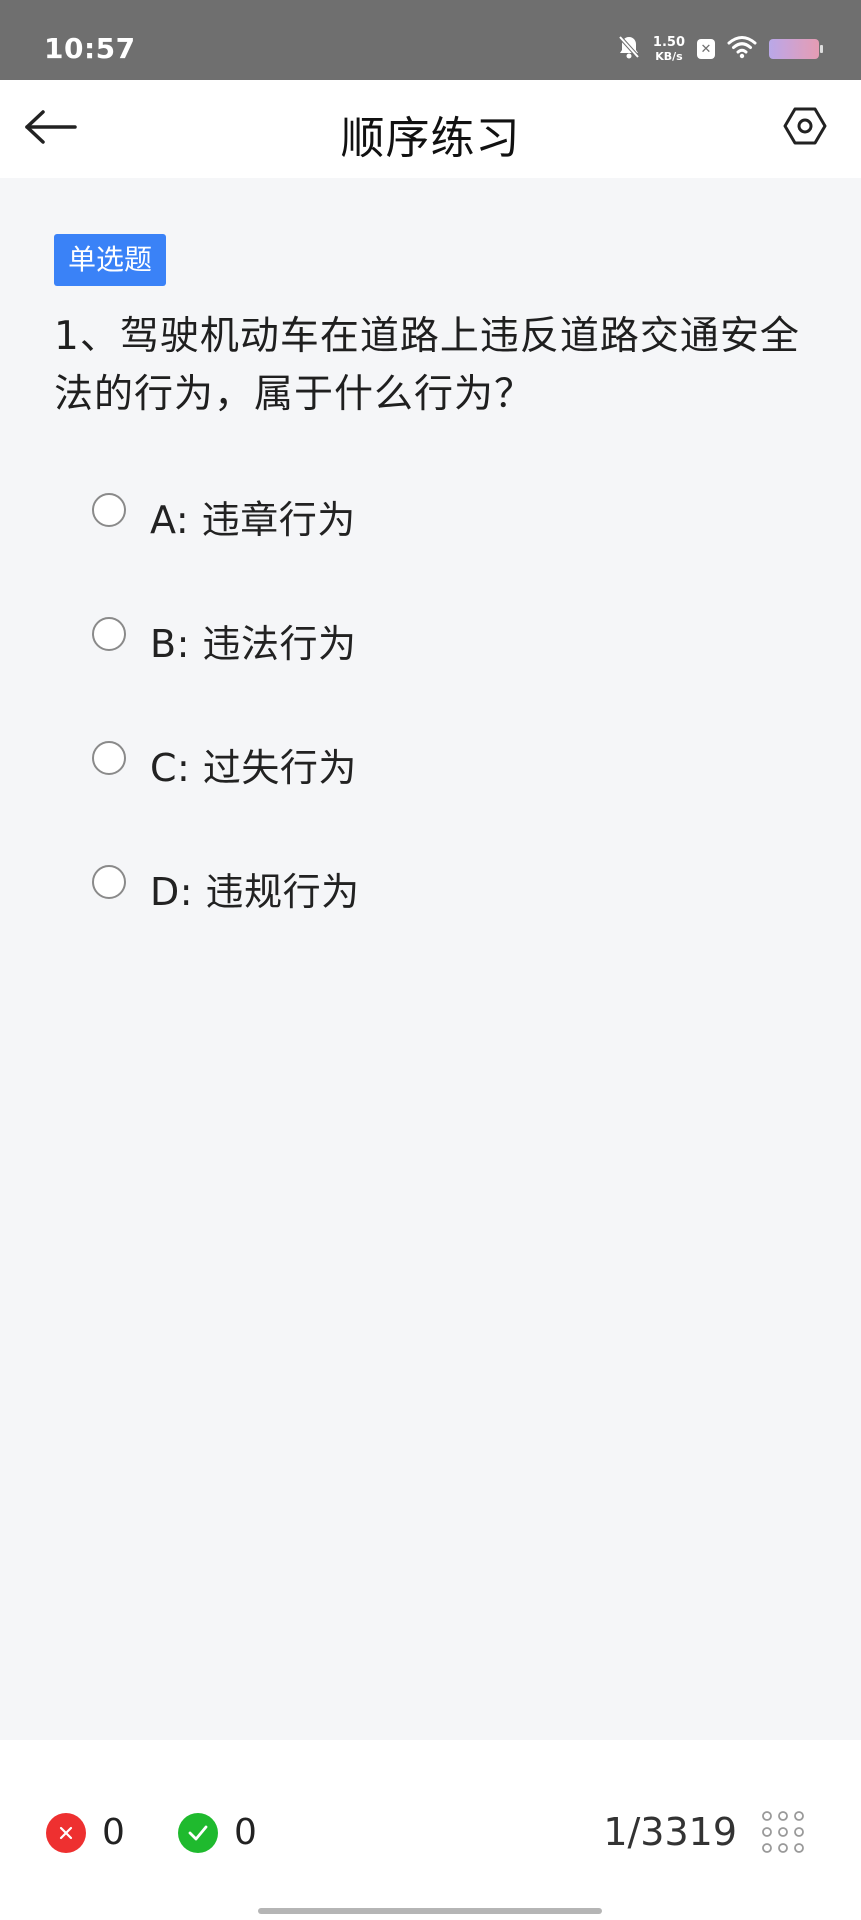 This screenshot has height=1920, width=861. I want to click on wrong-count-indicator: 0, so click(85, 1832).